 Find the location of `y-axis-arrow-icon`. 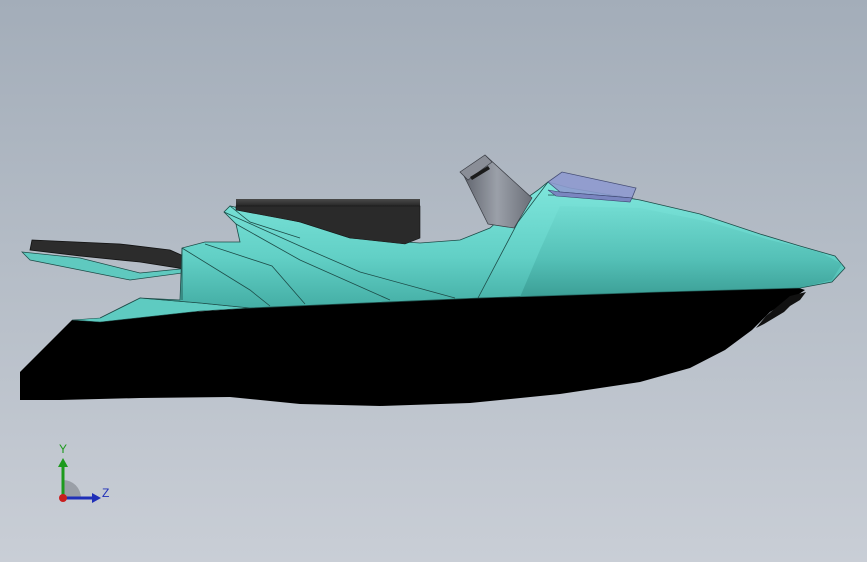

y-axis-arrow-icon is located at coordinates (63, 462).